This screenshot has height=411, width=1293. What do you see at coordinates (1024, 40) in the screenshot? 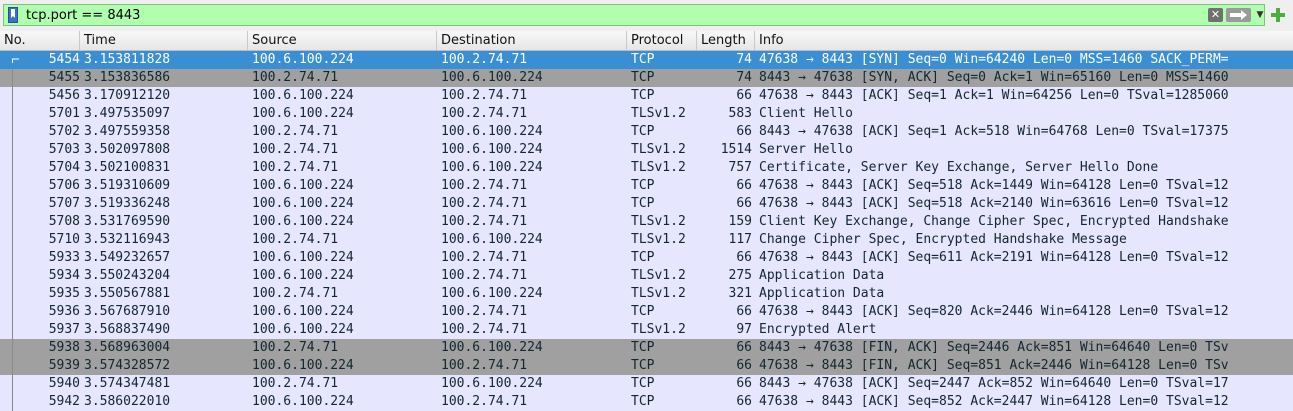
I see `column-header-info: Info` at bounding box center [1024, 40].